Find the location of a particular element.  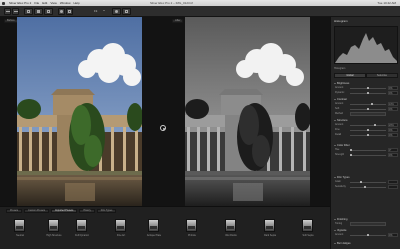

slider-label: Detail is located at coordinates (338, 134).